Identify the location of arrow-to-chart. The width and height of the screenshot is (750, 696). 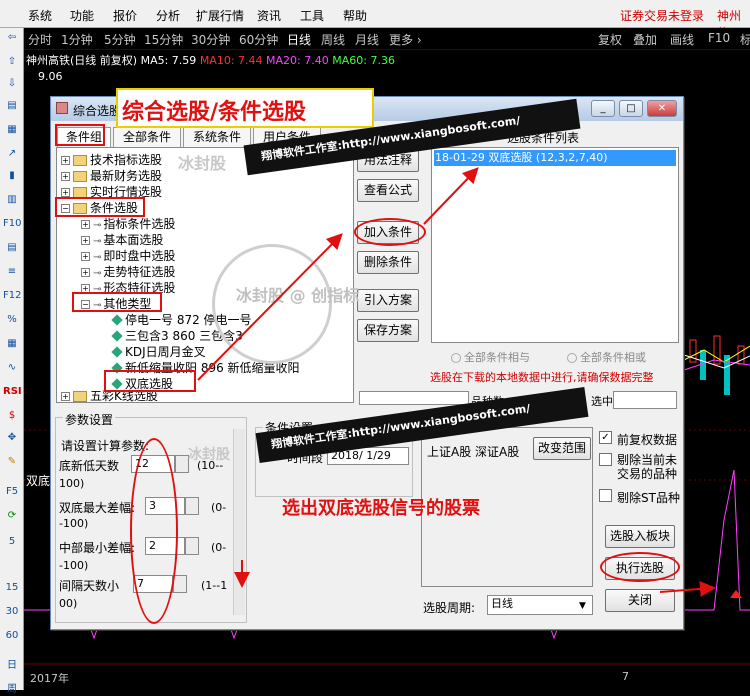
(687, 588).